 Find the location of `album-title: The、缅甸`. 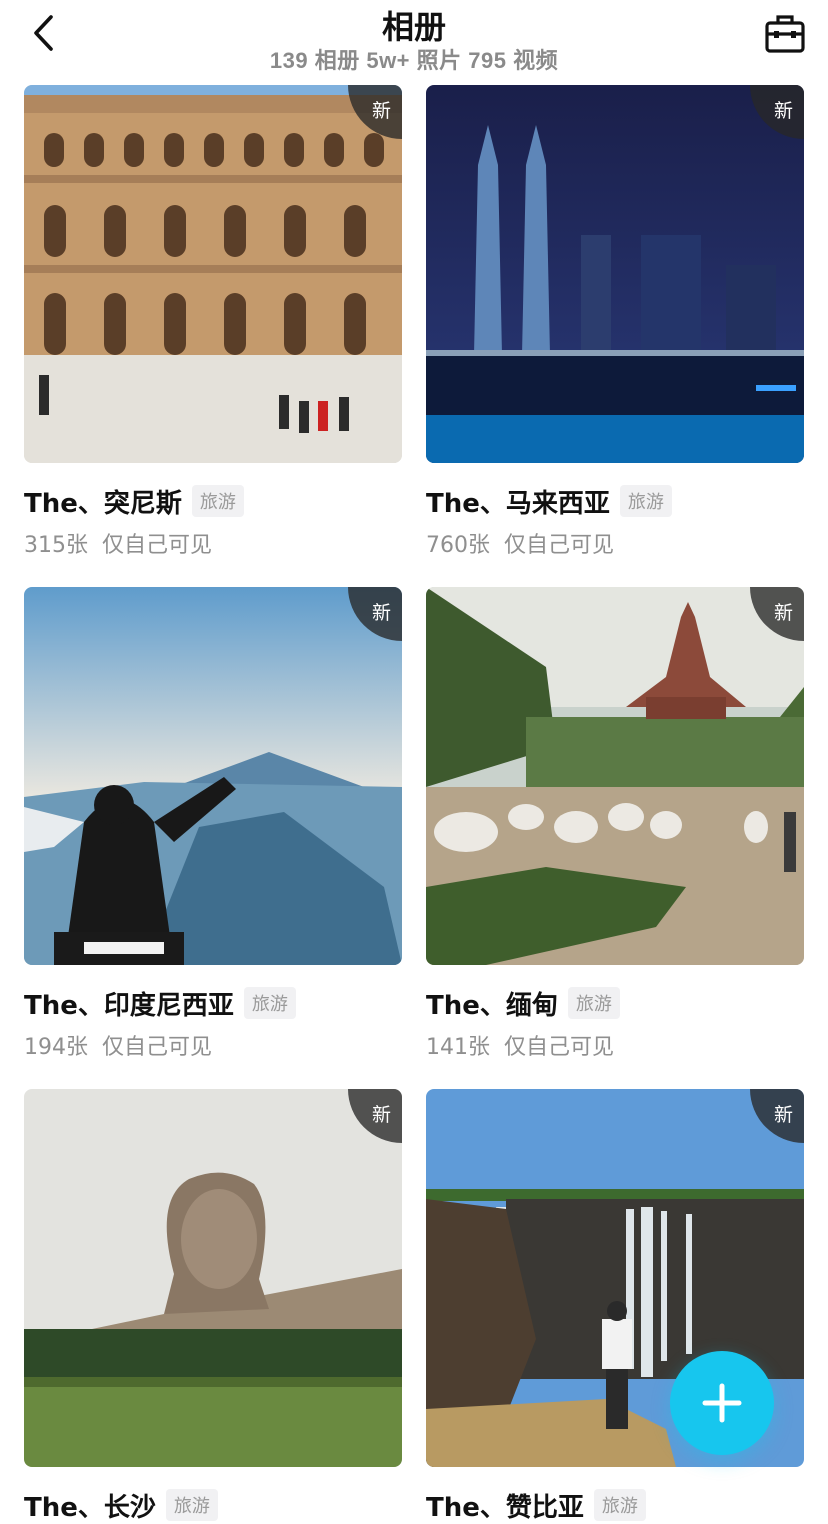

album-title: The、缅甸 is located at coordinates (492, 1005).